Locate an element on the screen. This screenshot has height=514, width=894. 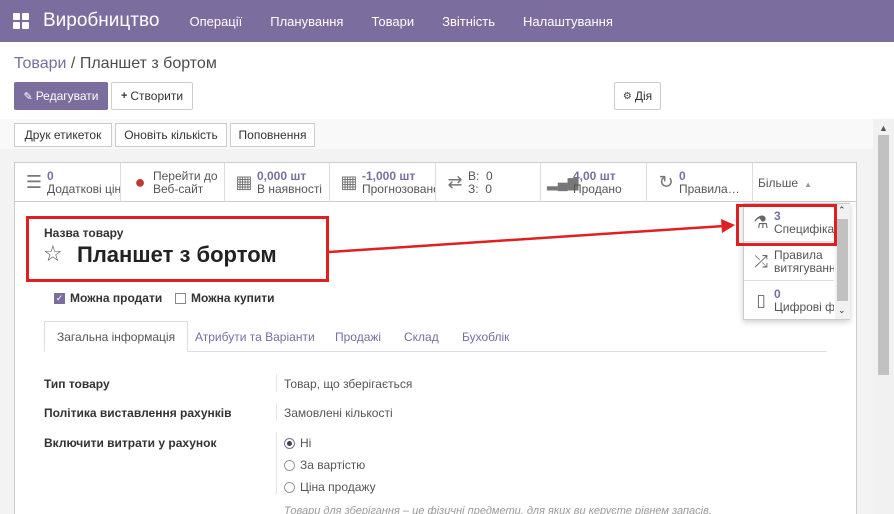
expense-radio-cost-label: За вартістю is located at coordinates (333, 465).